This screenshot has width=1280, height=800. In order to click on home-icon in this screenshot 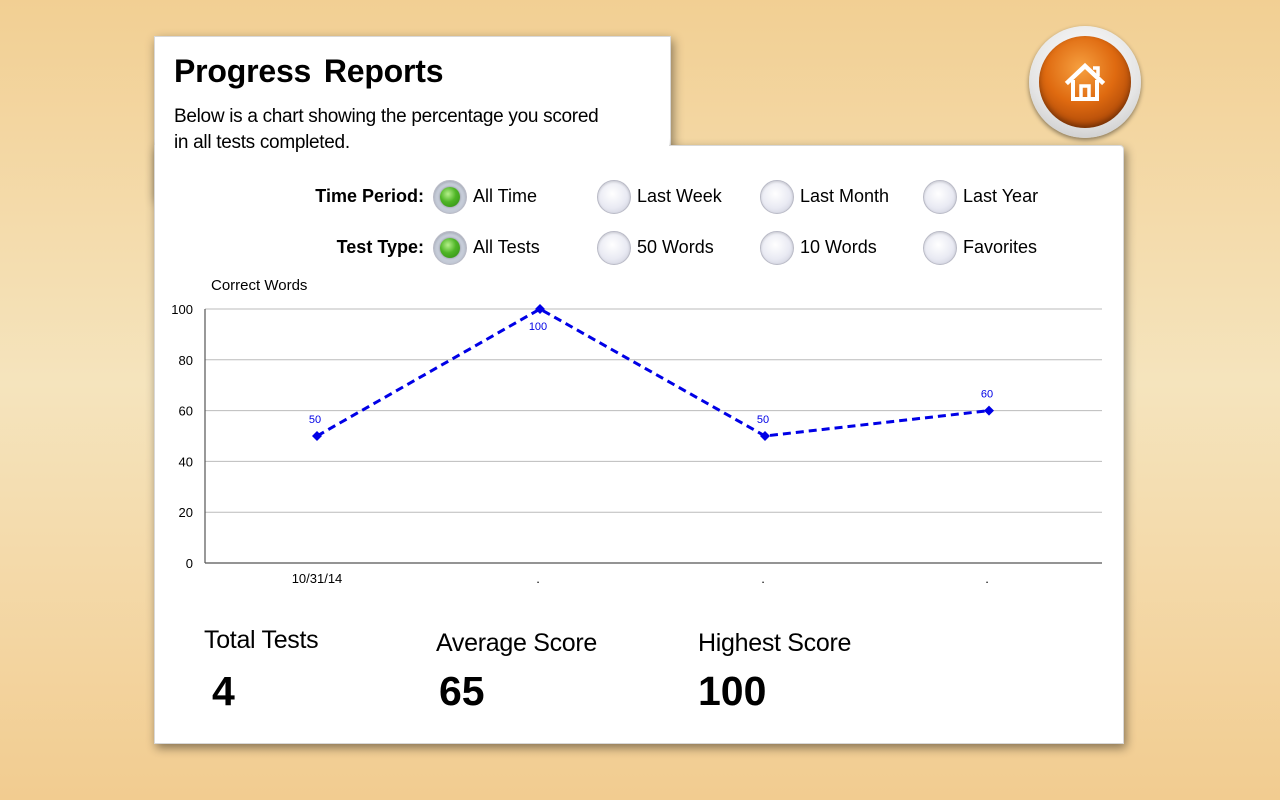, I will do `click(1085, 81)`.